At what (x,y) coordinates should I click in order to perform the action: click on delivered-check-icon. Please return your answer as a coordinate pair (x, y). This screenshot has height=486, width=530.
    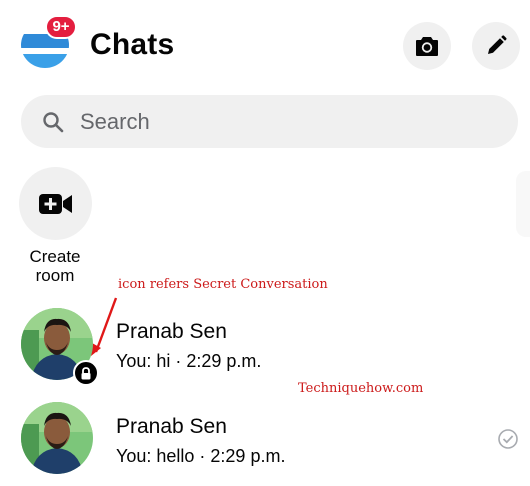
    Looking at the image, I should click on (508, 439).